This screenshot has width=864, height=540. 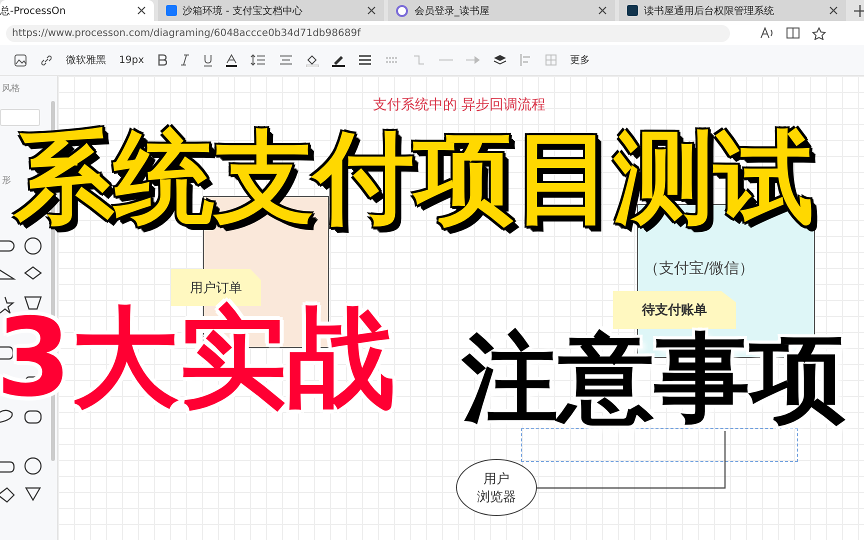 What do you see at coordinates (767, 32) in the screenshot?
I see `read-aloud-icon` at bounding box center [767, 32].